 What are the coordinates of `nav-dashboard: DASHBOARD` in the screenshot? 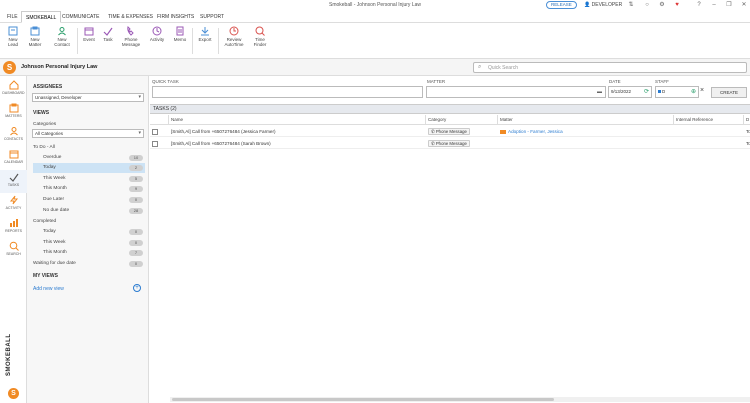 It's located at (13, 89).